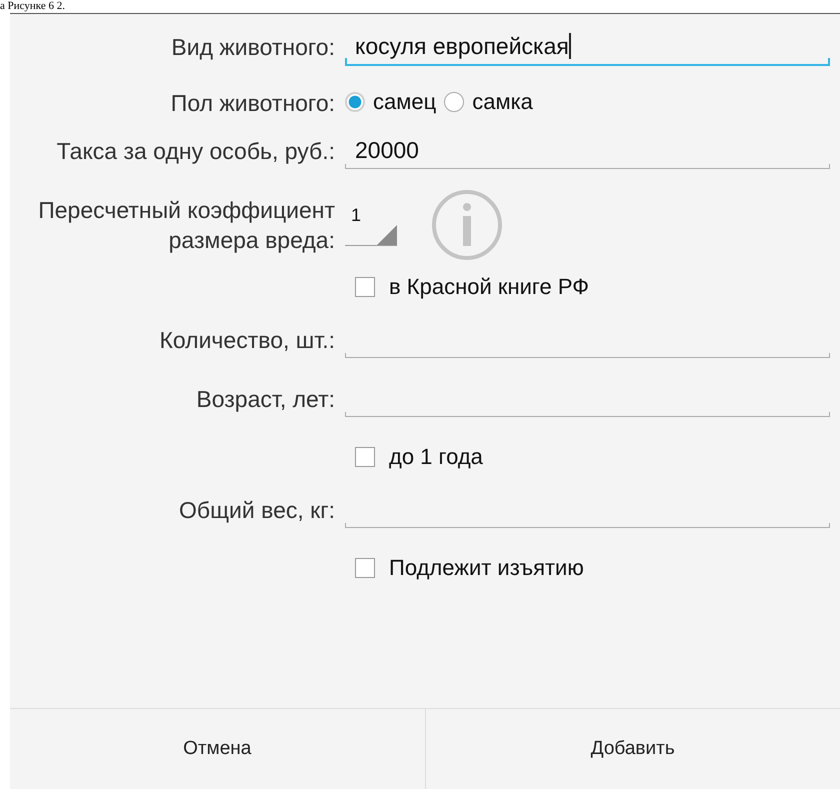  I want to click on checkbox-option: до 1 года, so click(419, 457).